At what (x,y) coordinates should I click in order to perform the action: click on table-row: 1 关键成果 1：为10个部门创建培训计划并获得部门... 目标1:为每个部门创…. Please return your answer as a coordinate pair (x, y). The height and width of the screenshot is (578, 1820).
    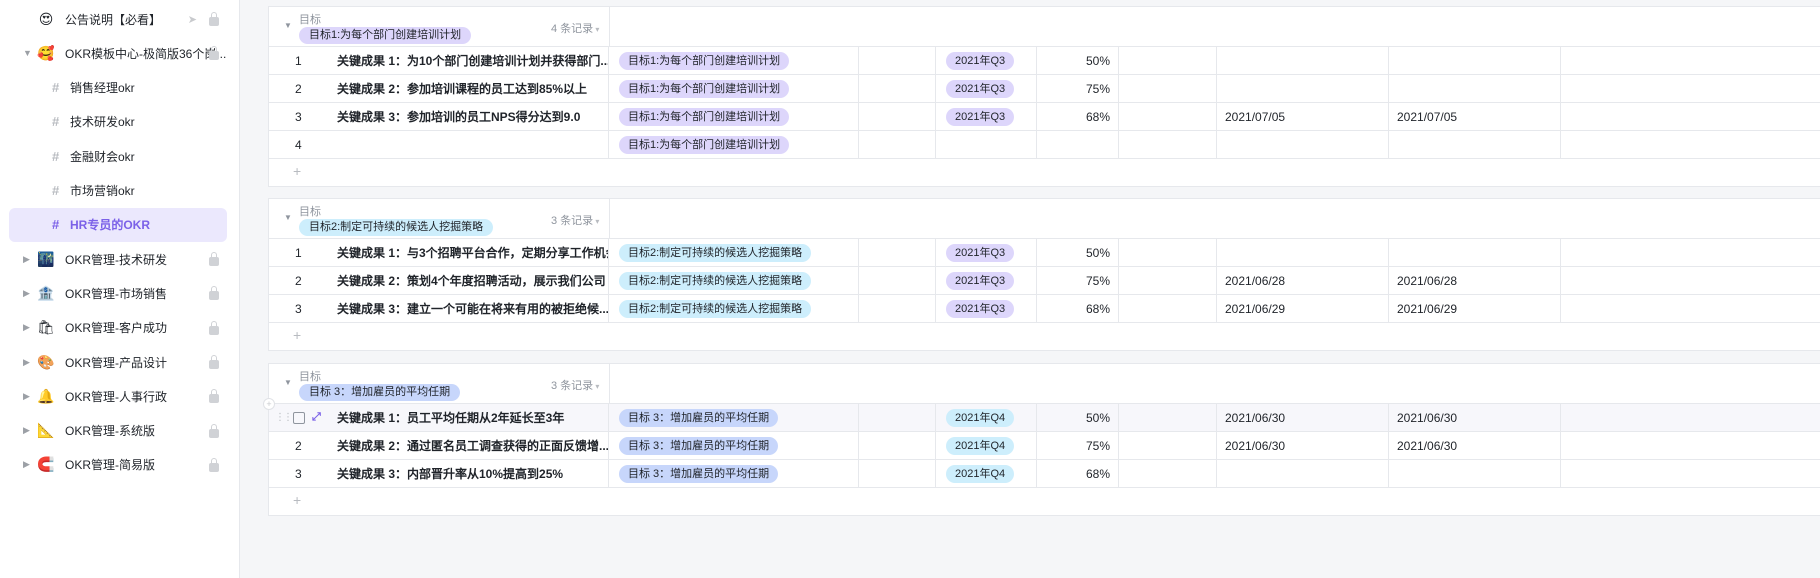
    Looking at the image, I should click on (1044, 61).